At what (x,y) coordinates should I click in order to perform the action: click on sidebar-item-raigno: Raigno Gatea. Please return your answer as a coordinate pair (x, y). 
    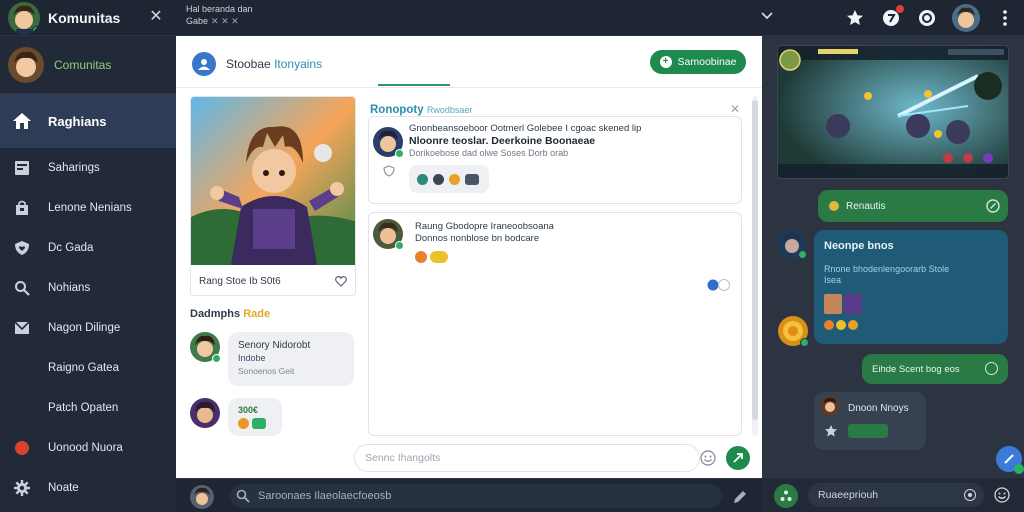
    Looking at the image, I should click on (88, 368).